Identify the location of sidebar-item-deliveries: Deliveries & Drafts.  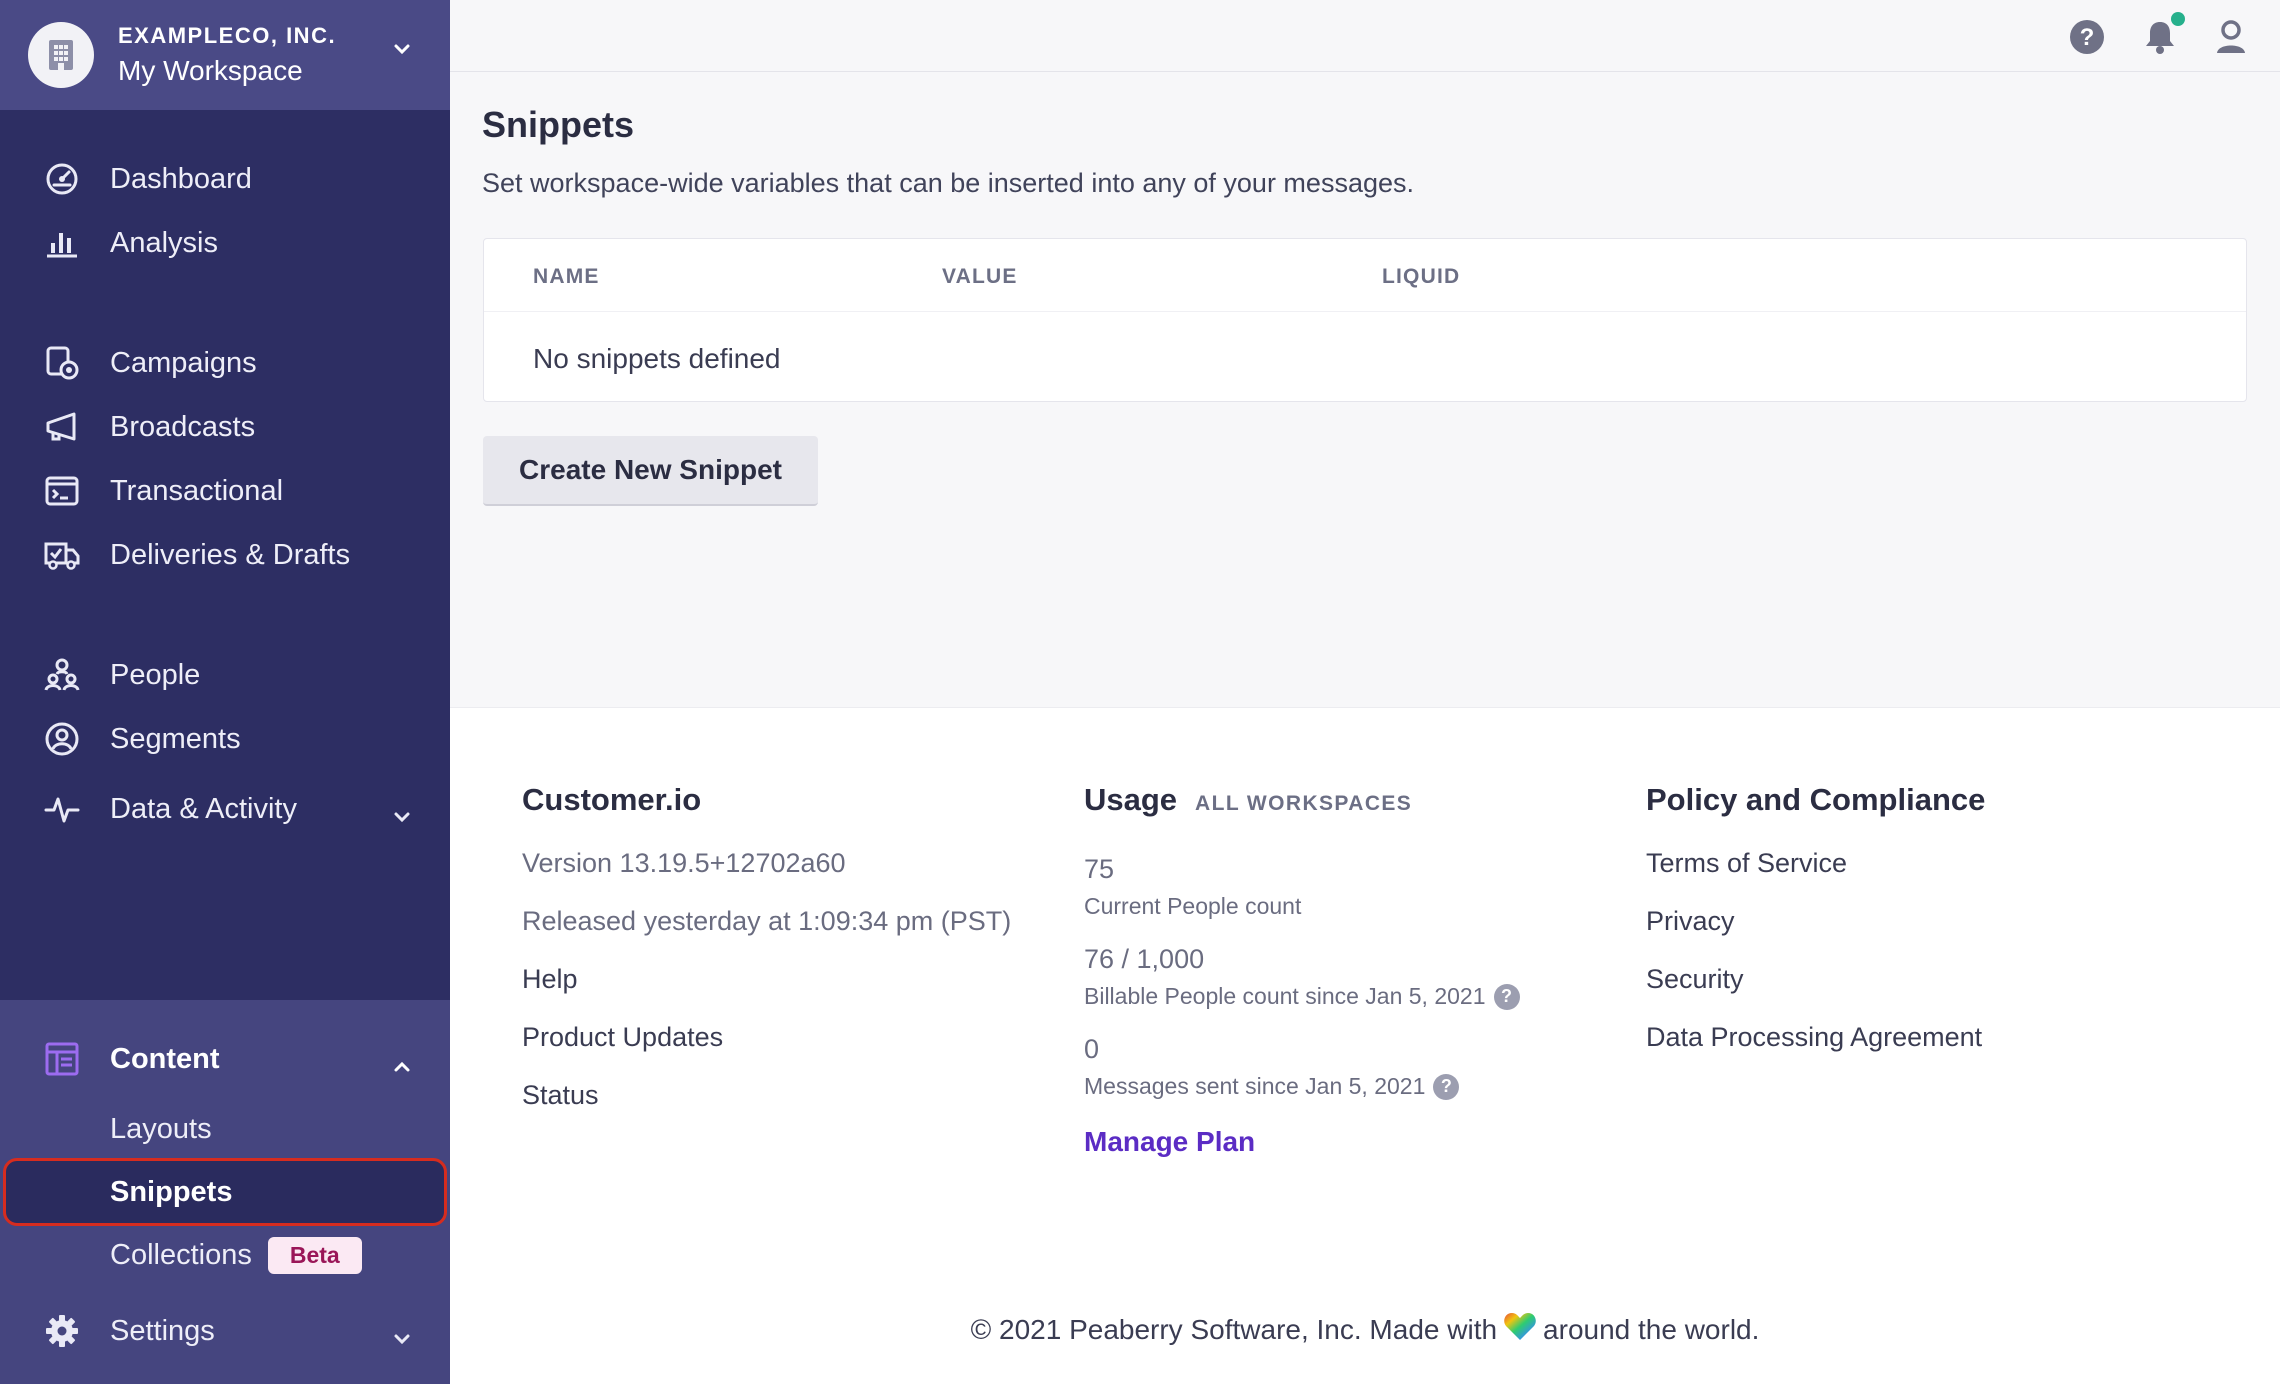
(225, 555).